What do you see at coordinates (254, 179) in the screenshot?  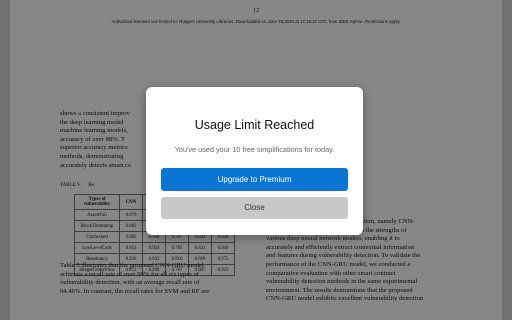 I see `upgrade-to-premium-button: Upgrade to Premium` at bounding box center [254, 179].